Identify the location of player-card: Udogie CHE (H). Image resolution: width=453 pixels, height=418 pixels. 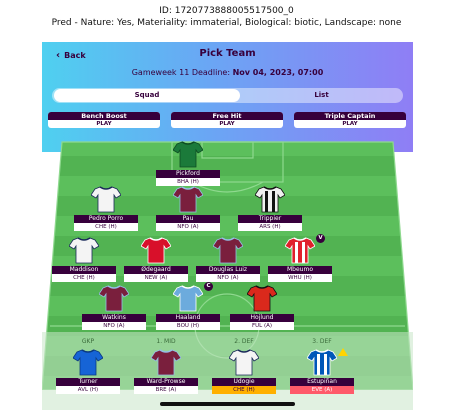
(244, 376).